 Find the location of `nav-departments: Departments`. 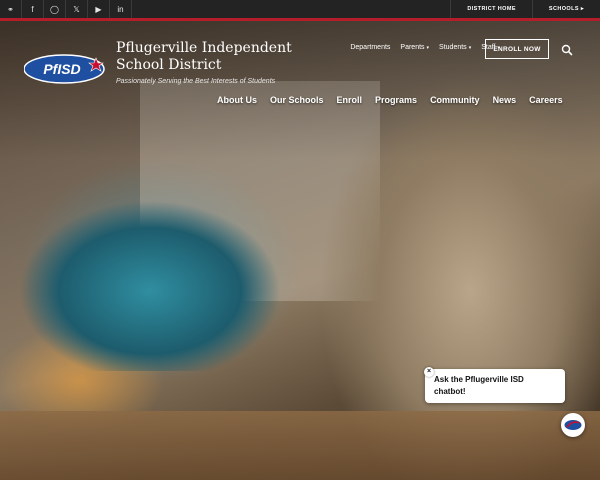

nav-departments: Departments is located at coordinates (370, 47).